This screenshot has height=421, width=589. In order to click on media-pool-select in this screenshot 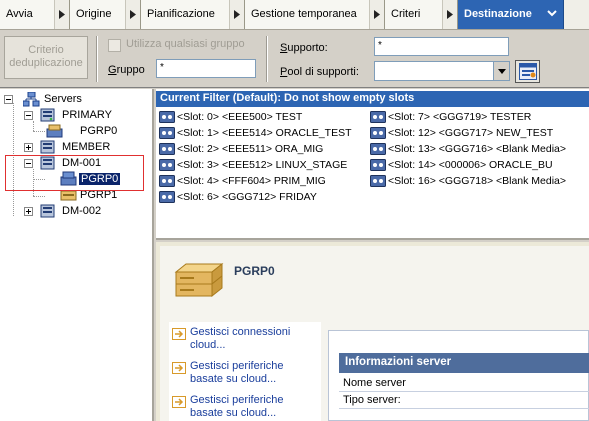, I will do `click(442, 71)`.